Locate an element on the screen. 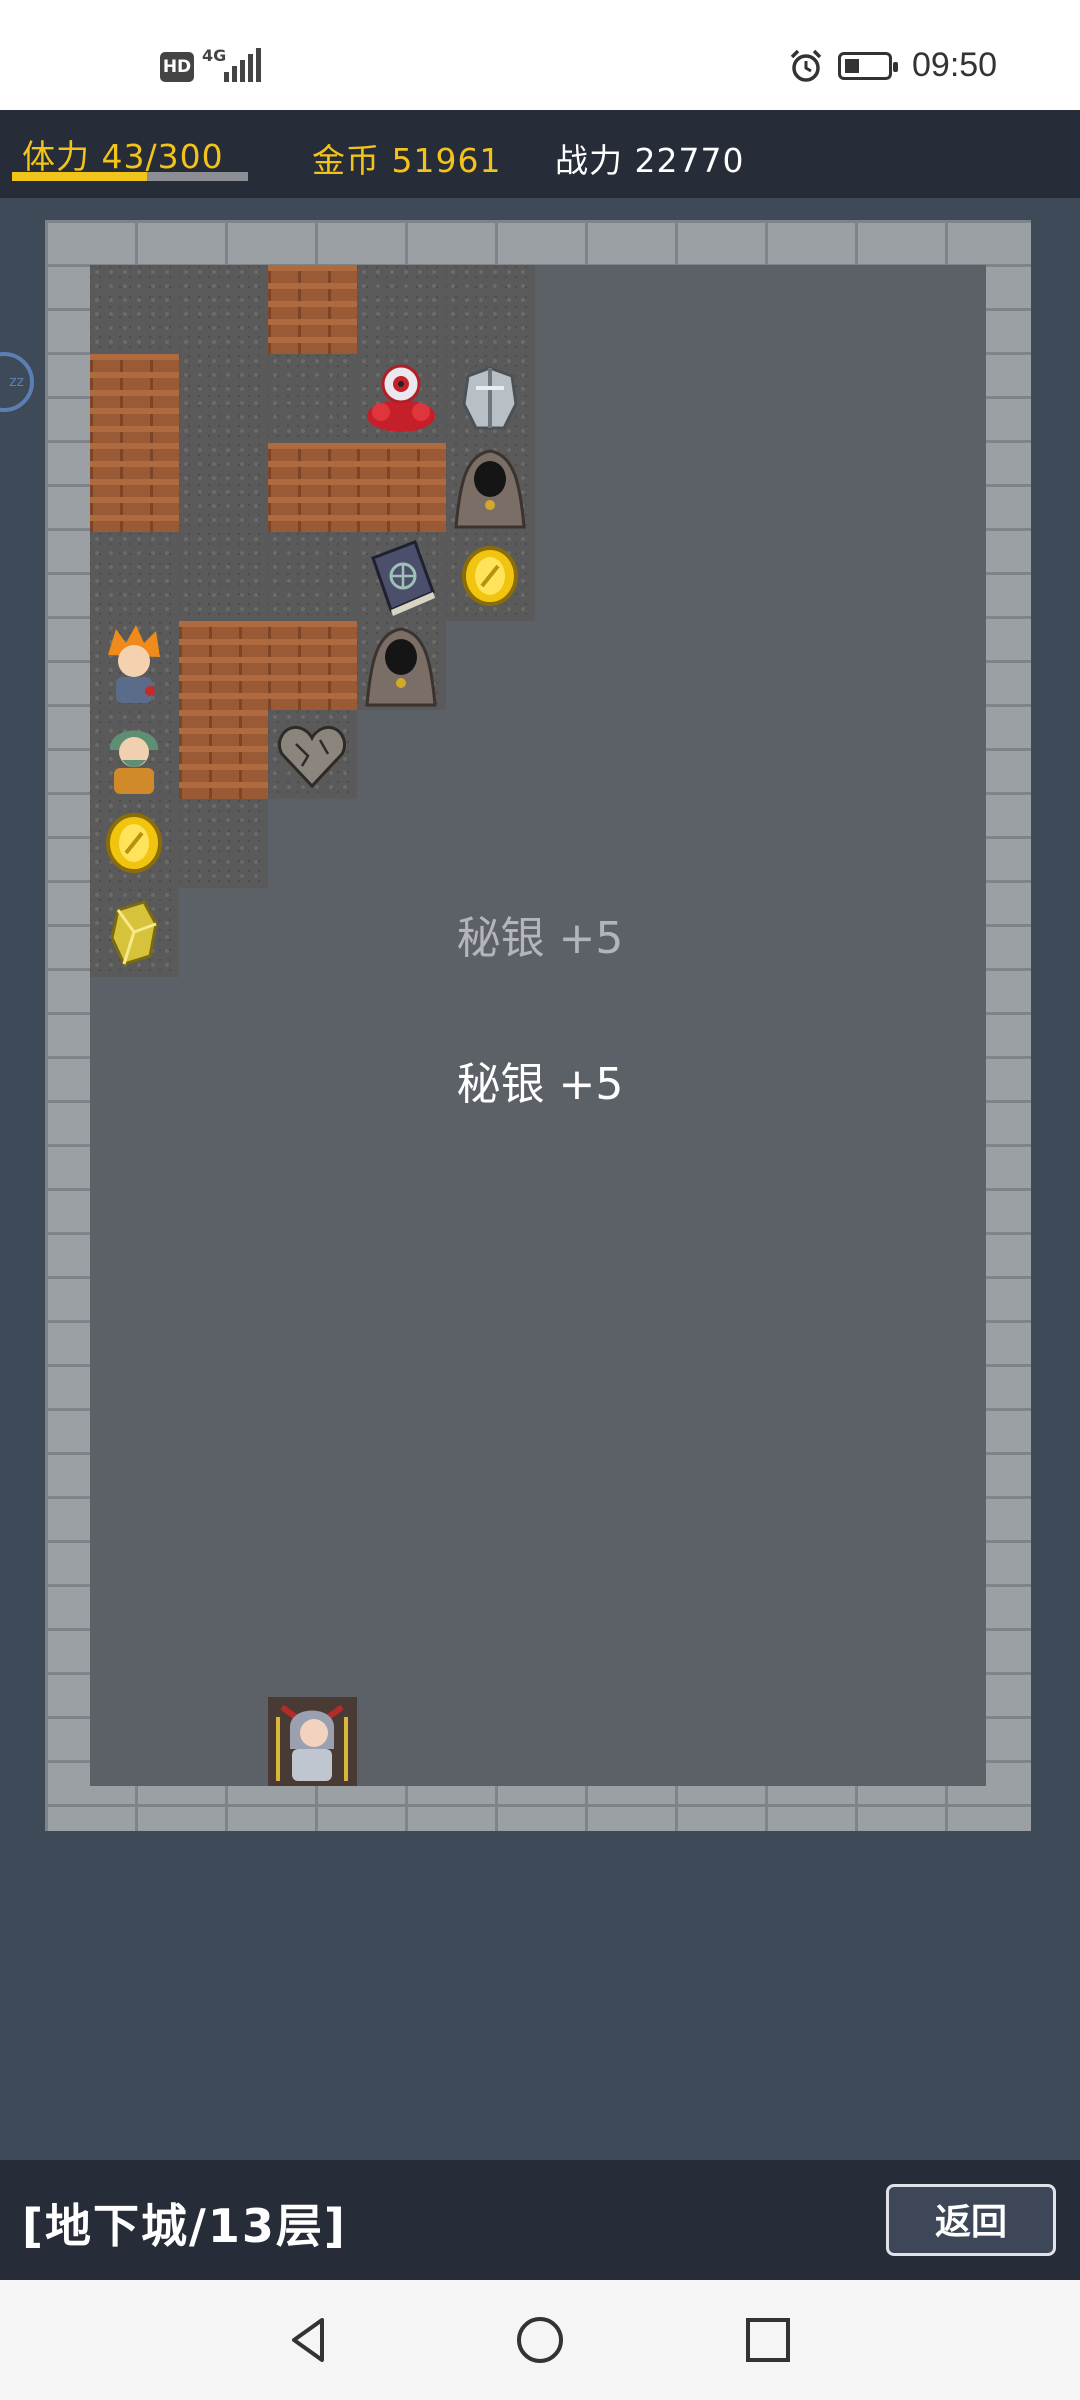  alarm-icon is located at coordinates (806, 65).